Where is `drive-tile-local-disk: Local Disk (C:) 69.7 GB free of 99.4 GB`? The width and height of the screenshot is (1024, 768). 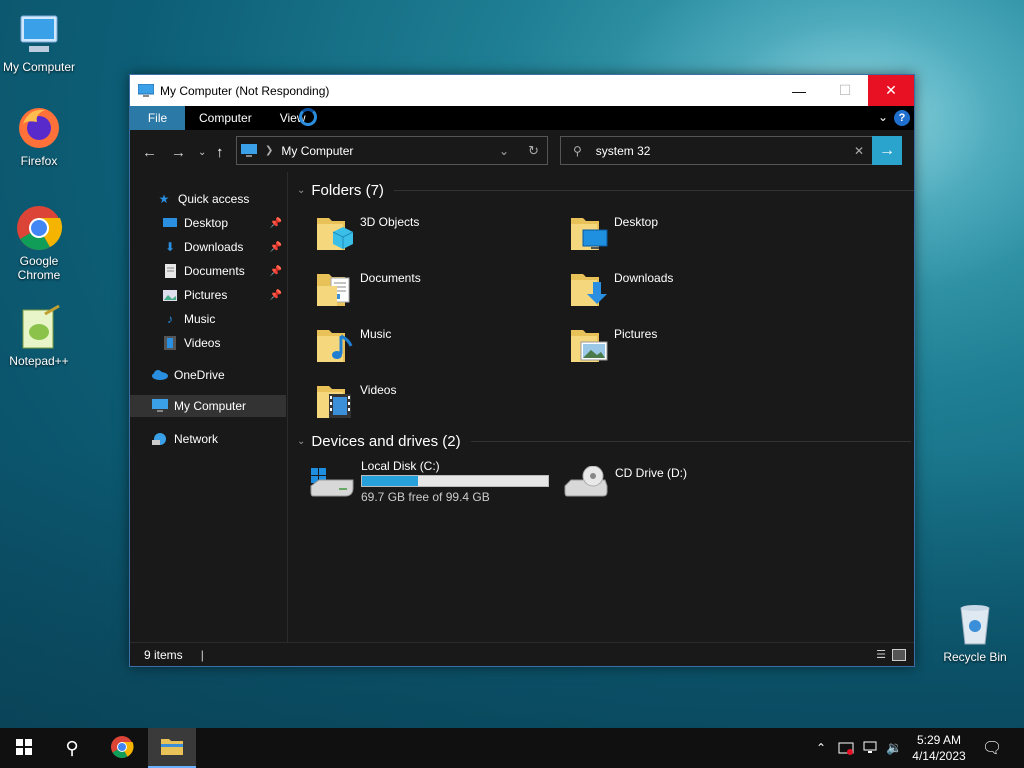 drive-tile-local-disk: Local Disk (C:) 69.7 GB free of 99.4 GB is located at coordinates (434, 483).